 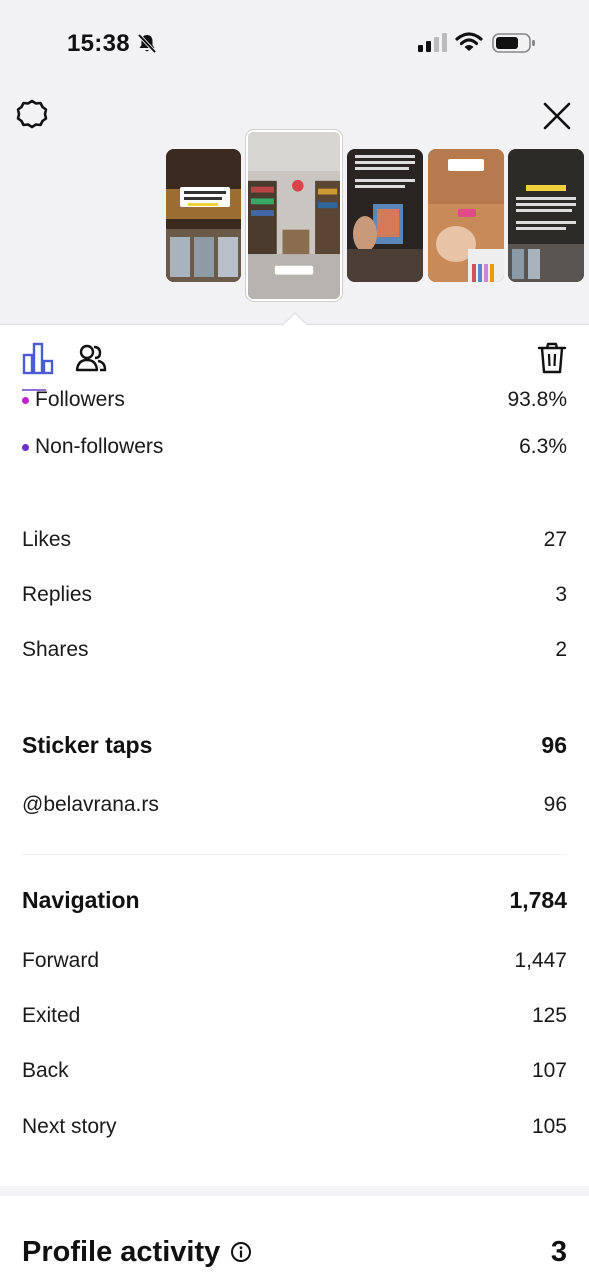 I want to click on followers-label: Followers, so click(x=80, y=399).